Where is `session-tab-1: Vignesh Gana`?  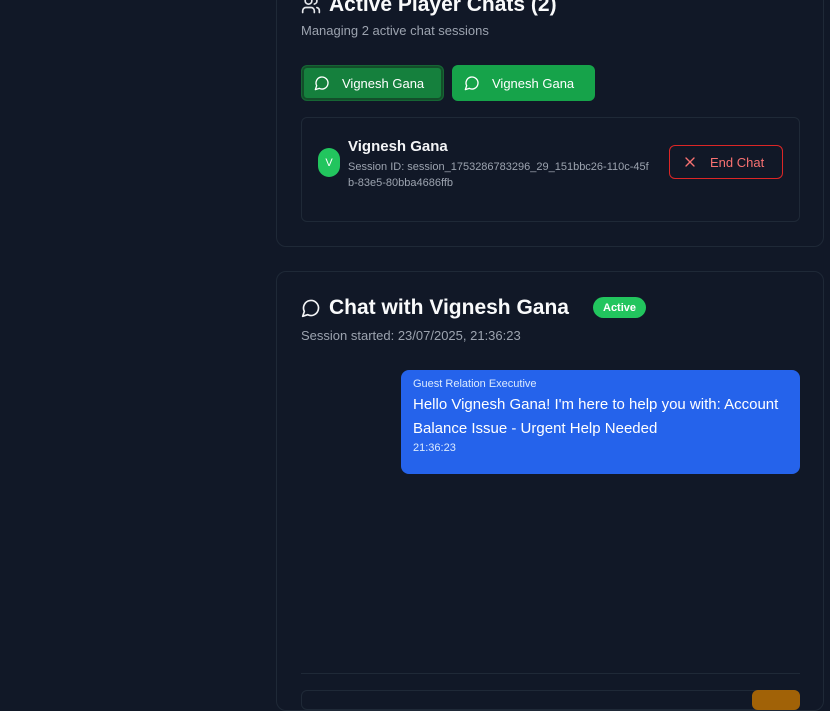 session-tab-1: Vignesh Gana is located at coordinates (372, 83).